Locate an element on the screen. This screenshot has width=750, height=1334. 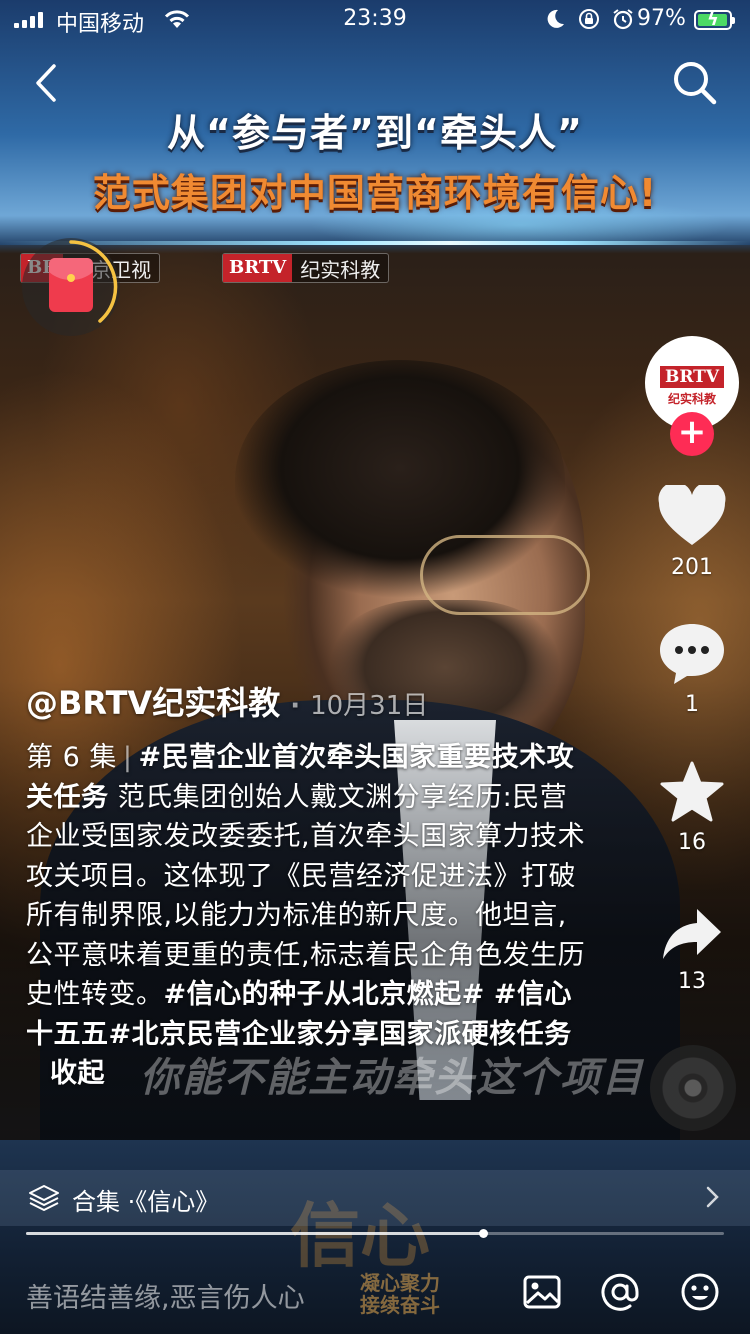
video-headline-line2: 范式集团对中国营商环境有信心! is located at coordinates (375, 193).